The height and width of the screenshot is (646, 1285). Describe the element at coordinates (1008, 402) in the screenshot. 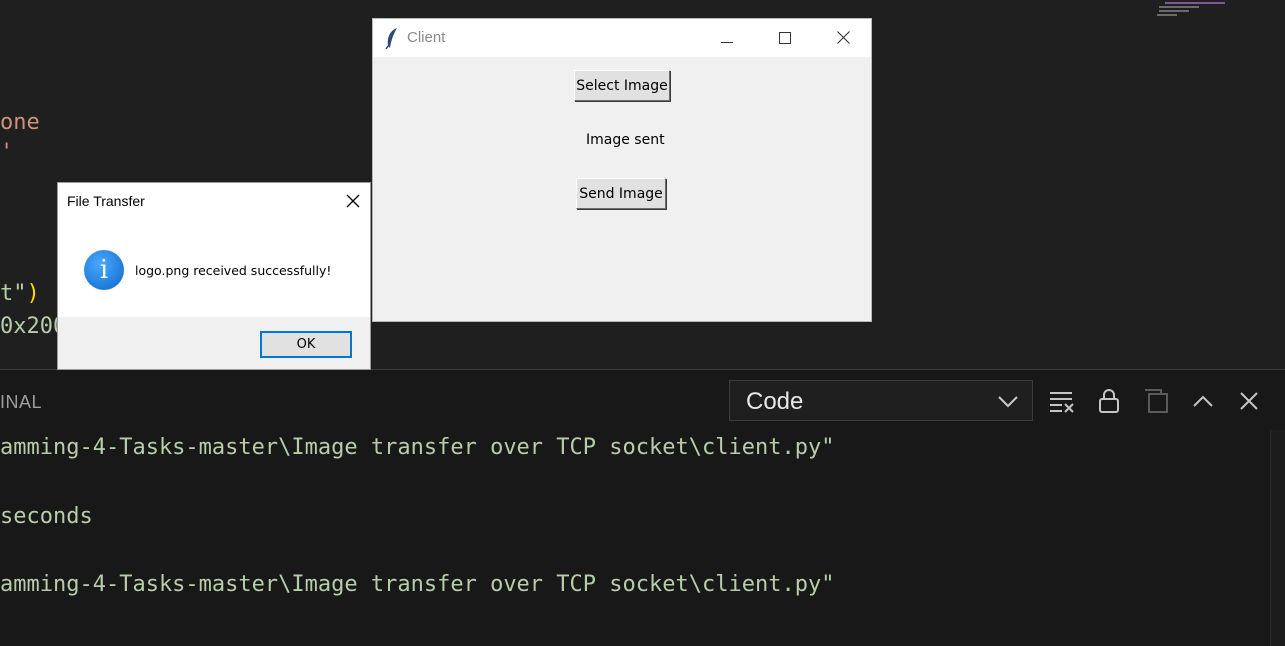

I see `chevron-down-icon` at that location.